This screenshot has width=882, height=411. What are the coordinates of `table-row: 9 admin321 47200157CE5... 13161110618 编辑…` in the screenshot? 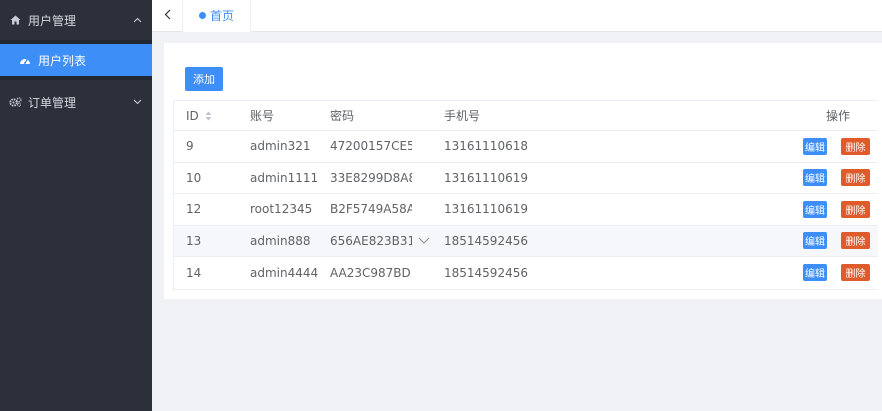 It's located at (526, 147).